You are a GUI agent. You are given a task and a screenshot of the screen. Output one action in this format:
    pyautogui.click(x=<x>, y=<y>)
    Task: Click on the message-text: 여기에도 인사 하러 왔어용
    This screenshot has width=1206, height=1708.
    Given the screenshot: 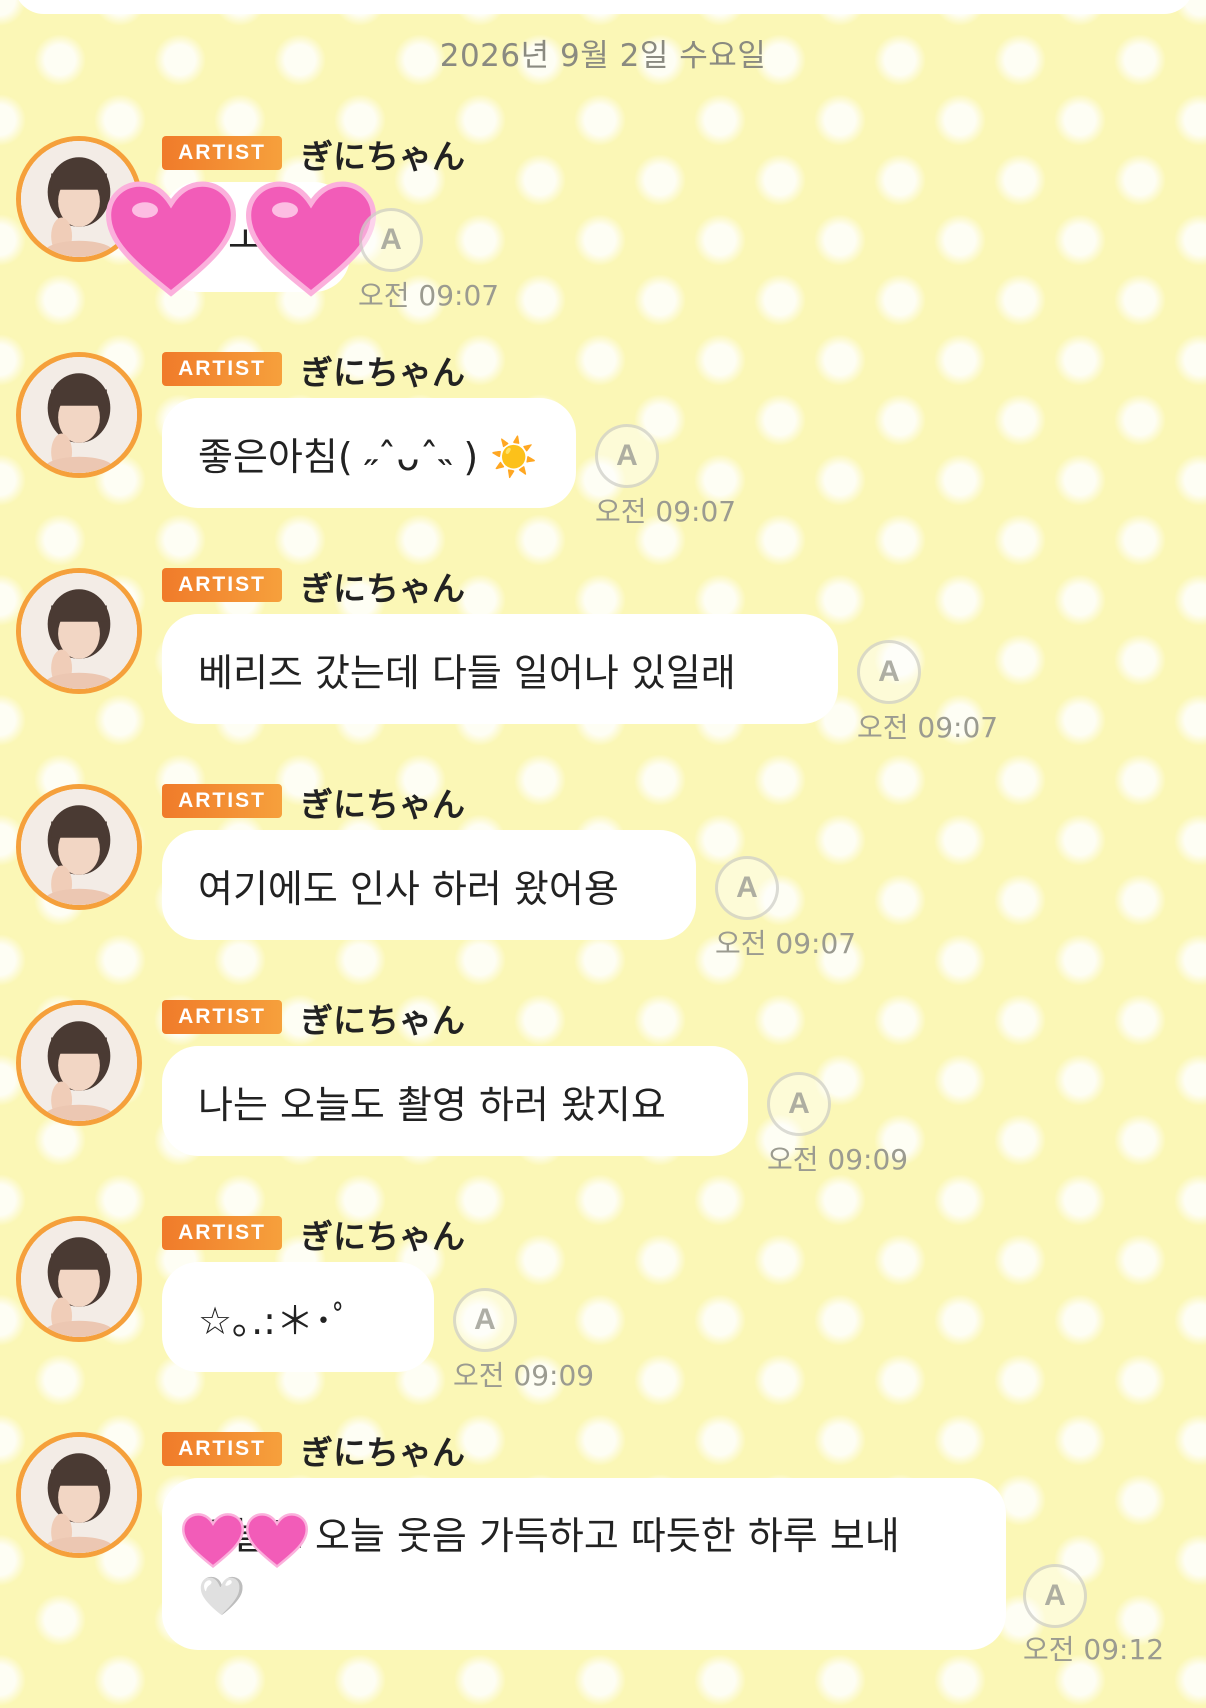 What is the action you would take?
    pyautogui.click(x=408, y=888)
    